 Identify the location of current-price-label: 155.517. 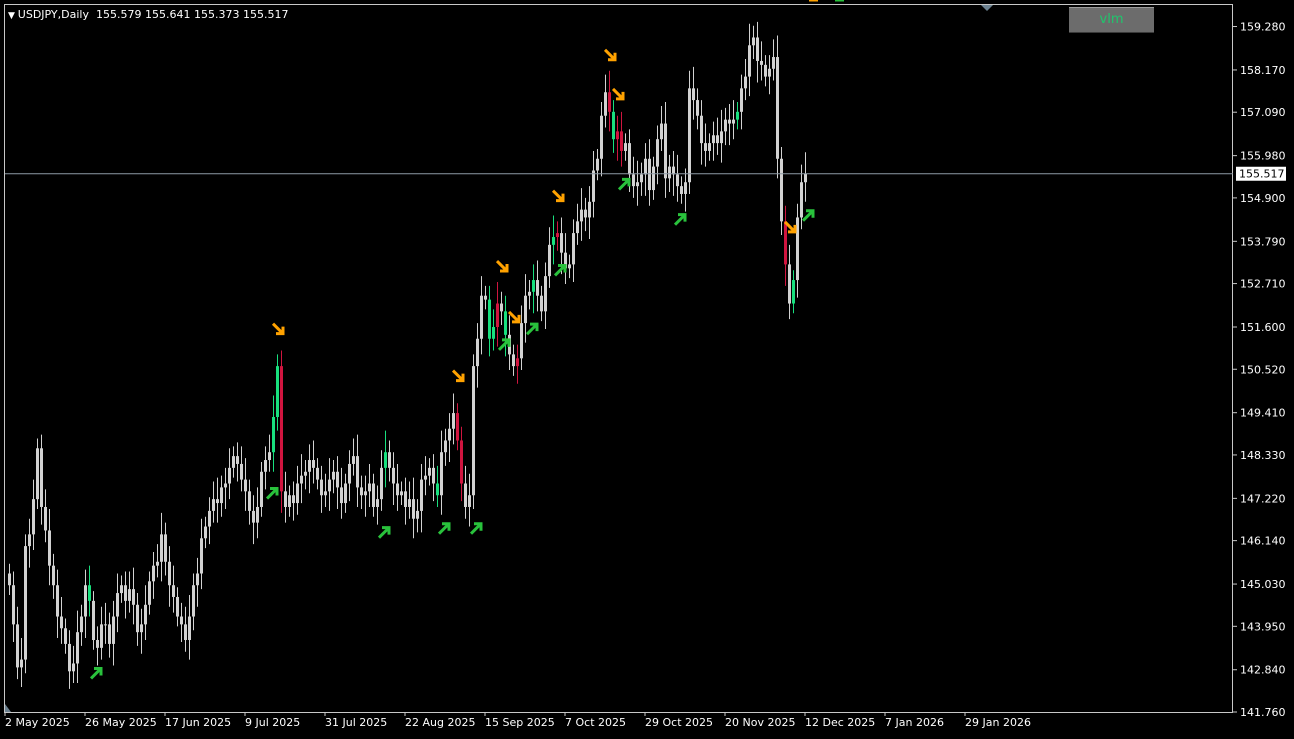
(1262, 174).